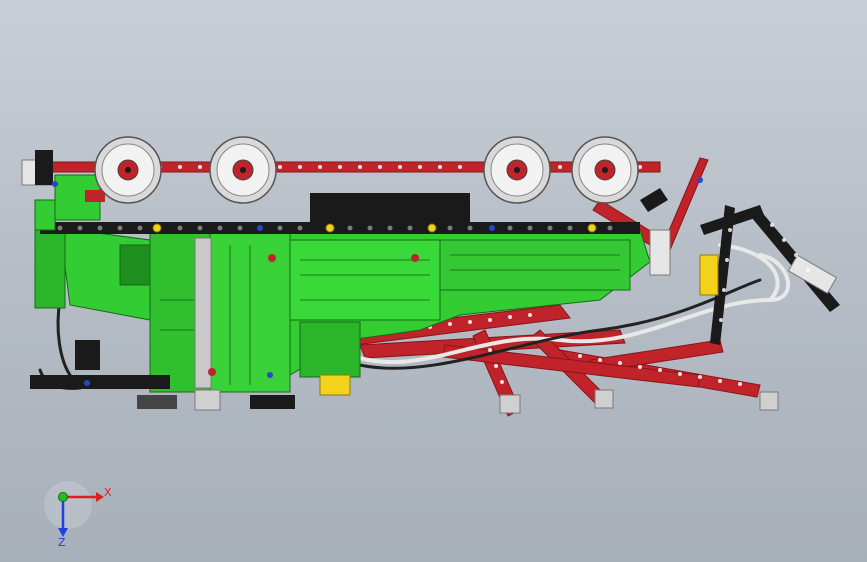 The width and height of the screenshot is (867, 562). Describe the element at coordinates (63, 497) in the screenshot. I see `y-axis-dot` at that location.